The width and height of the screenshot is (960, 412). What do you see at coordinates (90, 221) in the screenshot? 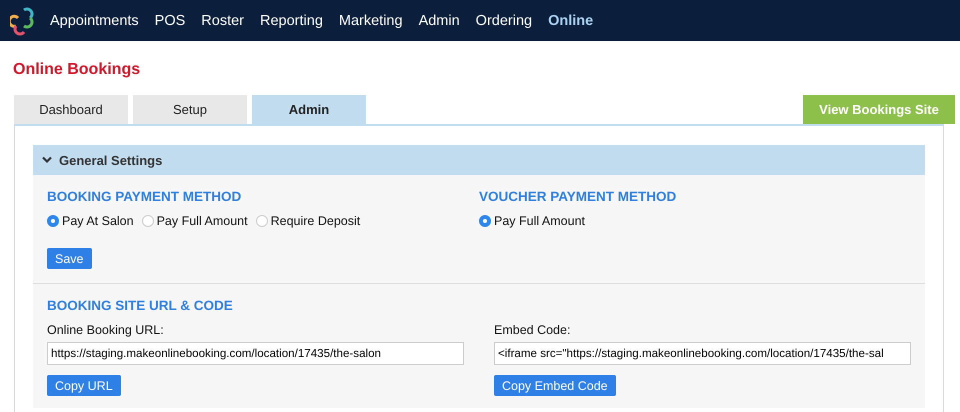
I see `radio-option: Pay At Salon` at bounding box center [90, 221].